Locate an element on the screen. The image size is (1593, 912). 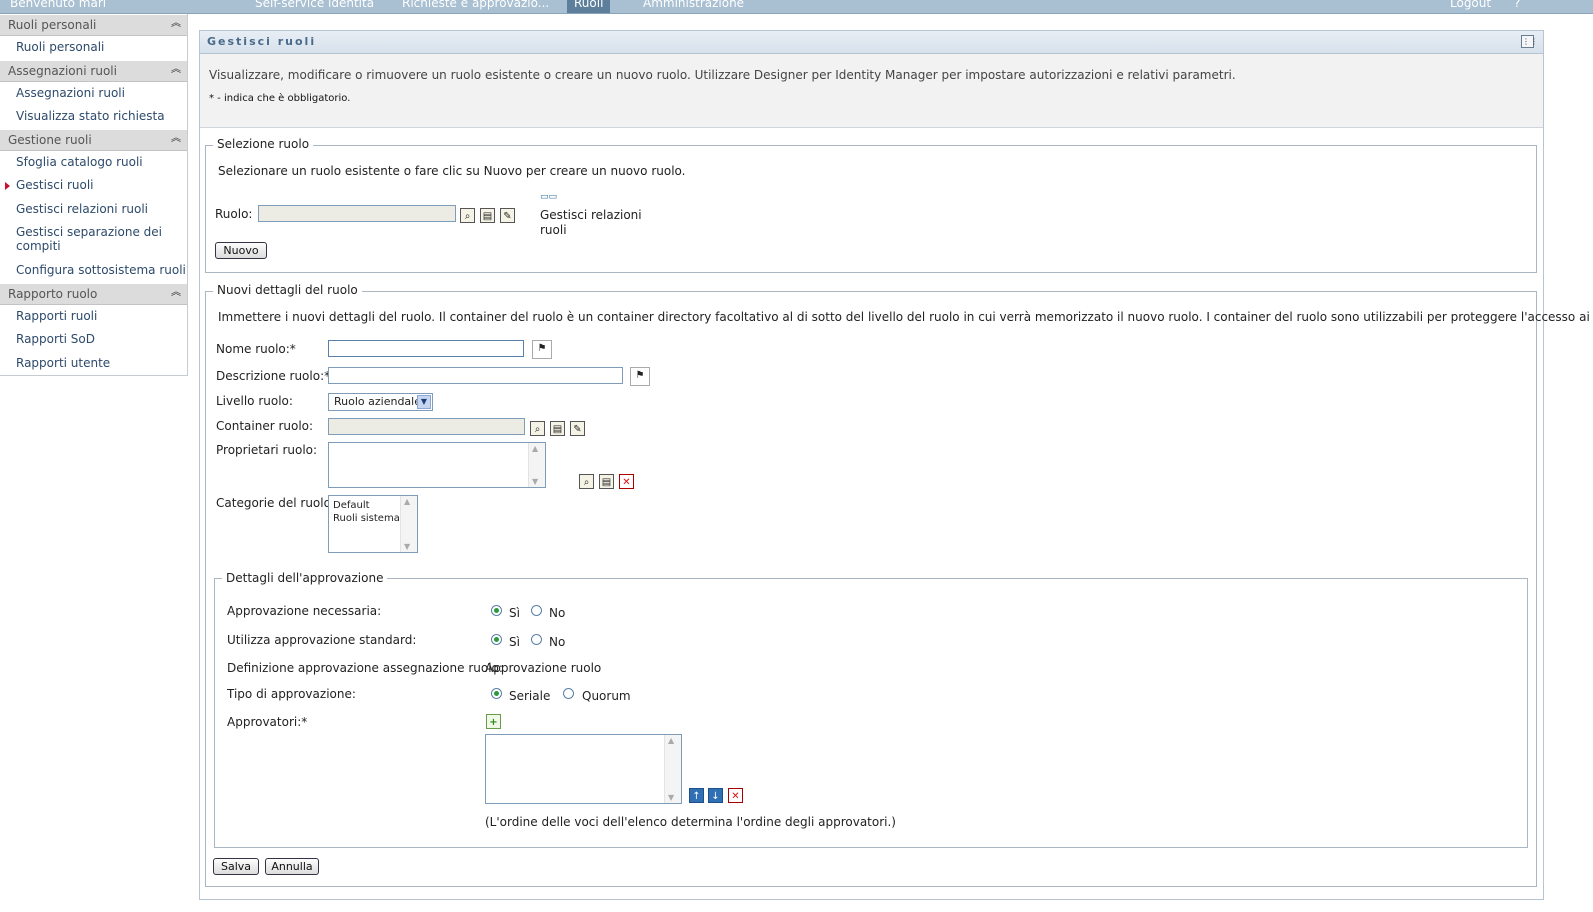
tab-roles-label: Ruoli is located at coordinates (589, 5).